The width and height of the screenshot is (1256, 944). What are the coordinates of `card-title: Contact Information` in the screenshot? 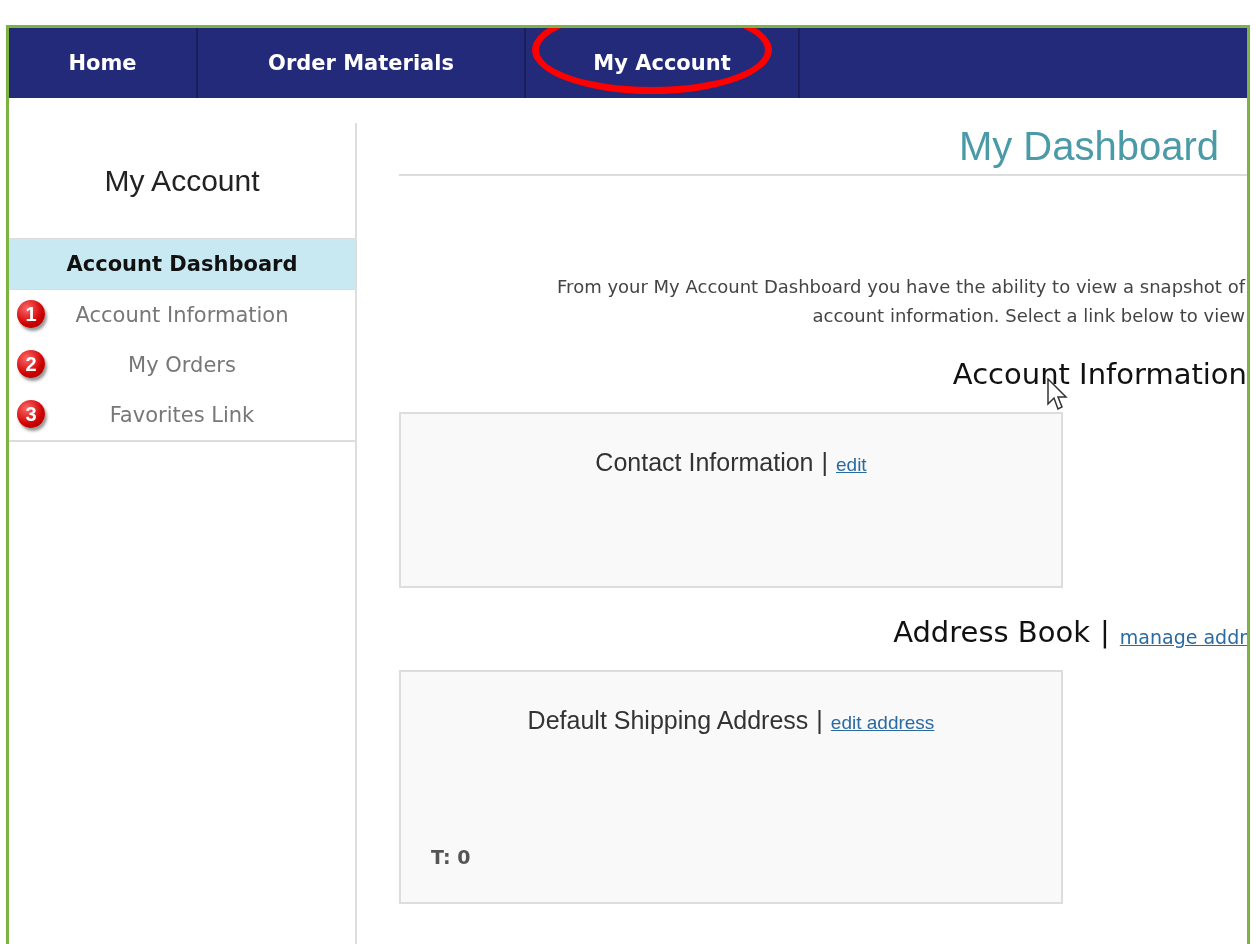 It's located at (704, 462).